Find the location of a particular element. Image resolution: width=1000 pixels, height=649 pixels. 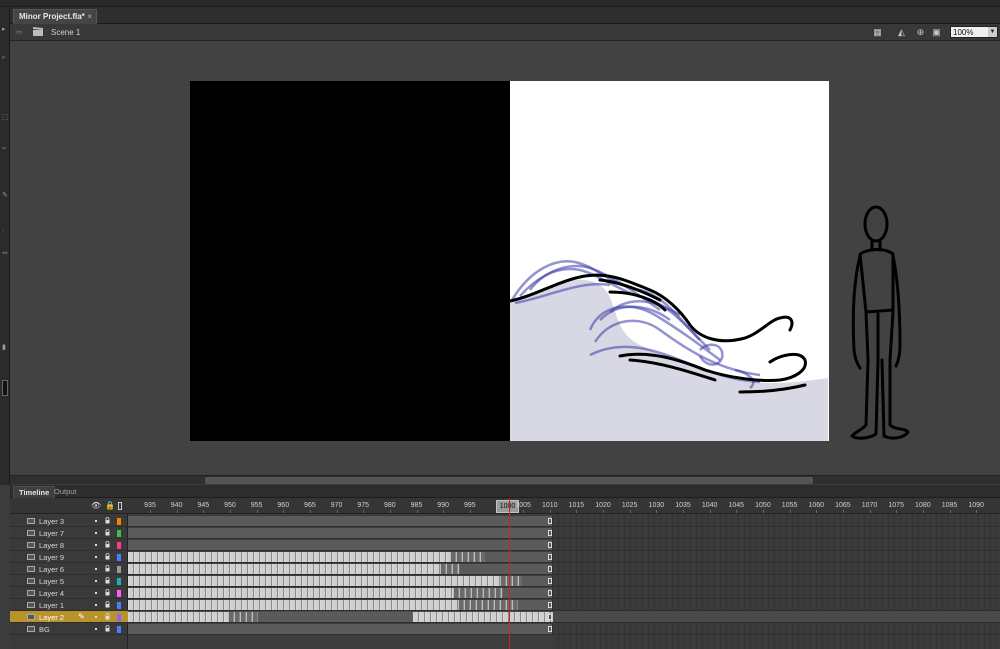

layer-name: Layer 1 is located at coordinates (51, 605).